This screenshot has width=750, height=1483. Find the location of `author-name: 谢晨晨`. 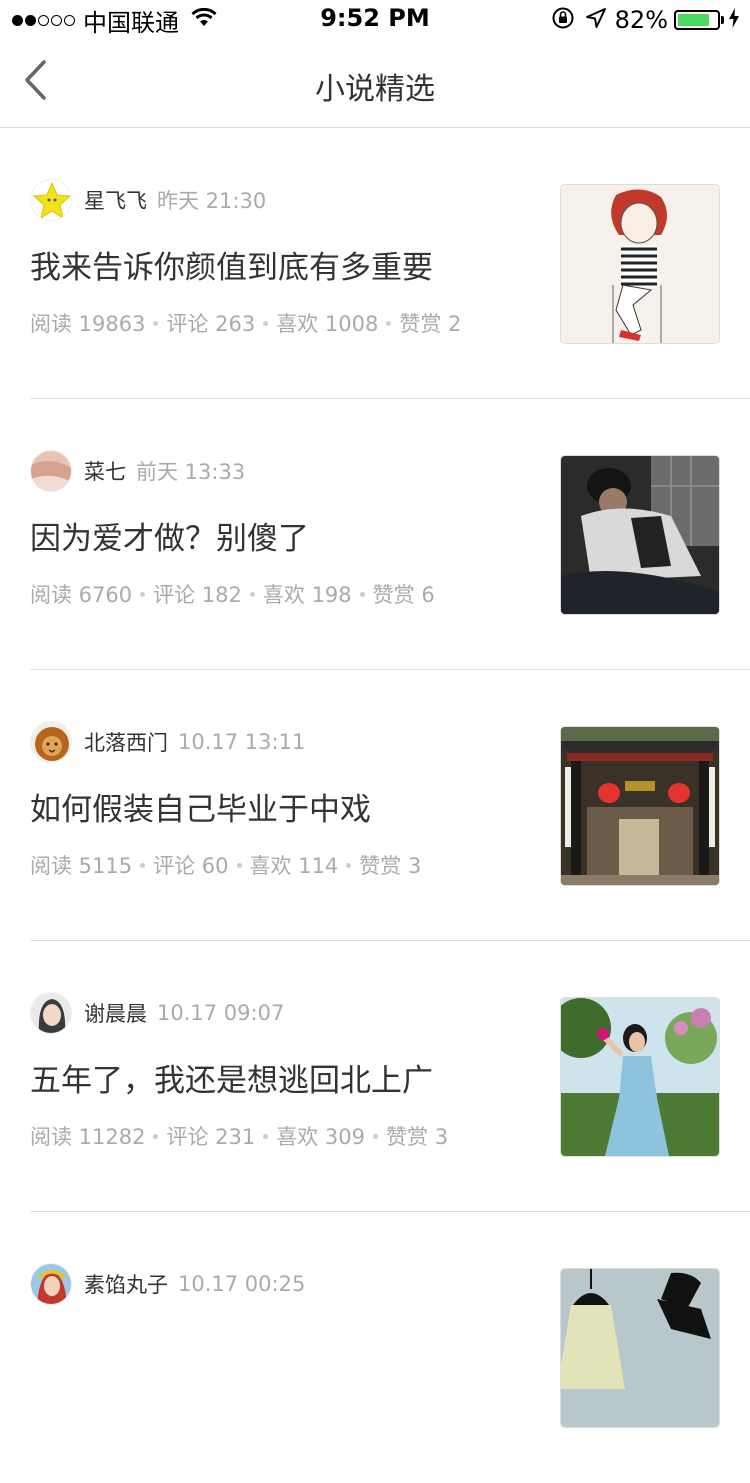

author-name: 谢晨晨 is located at coordinates (115, 1013).